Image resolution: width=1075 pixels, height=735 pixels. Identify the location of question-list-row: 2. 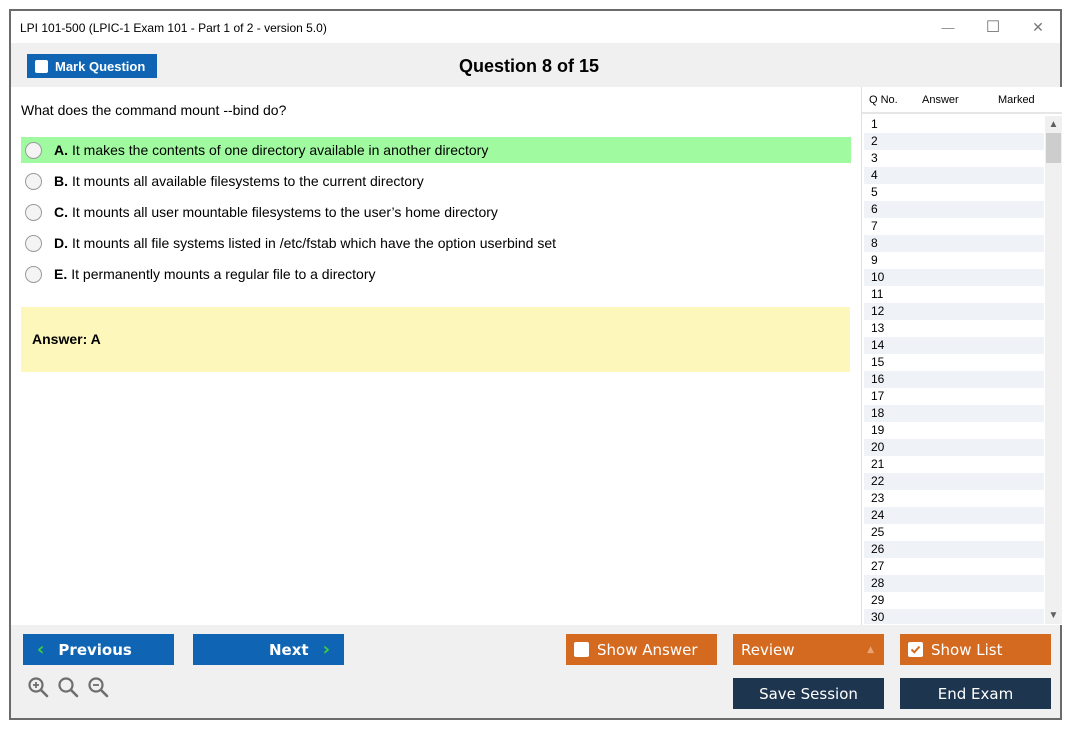
(954, 141).